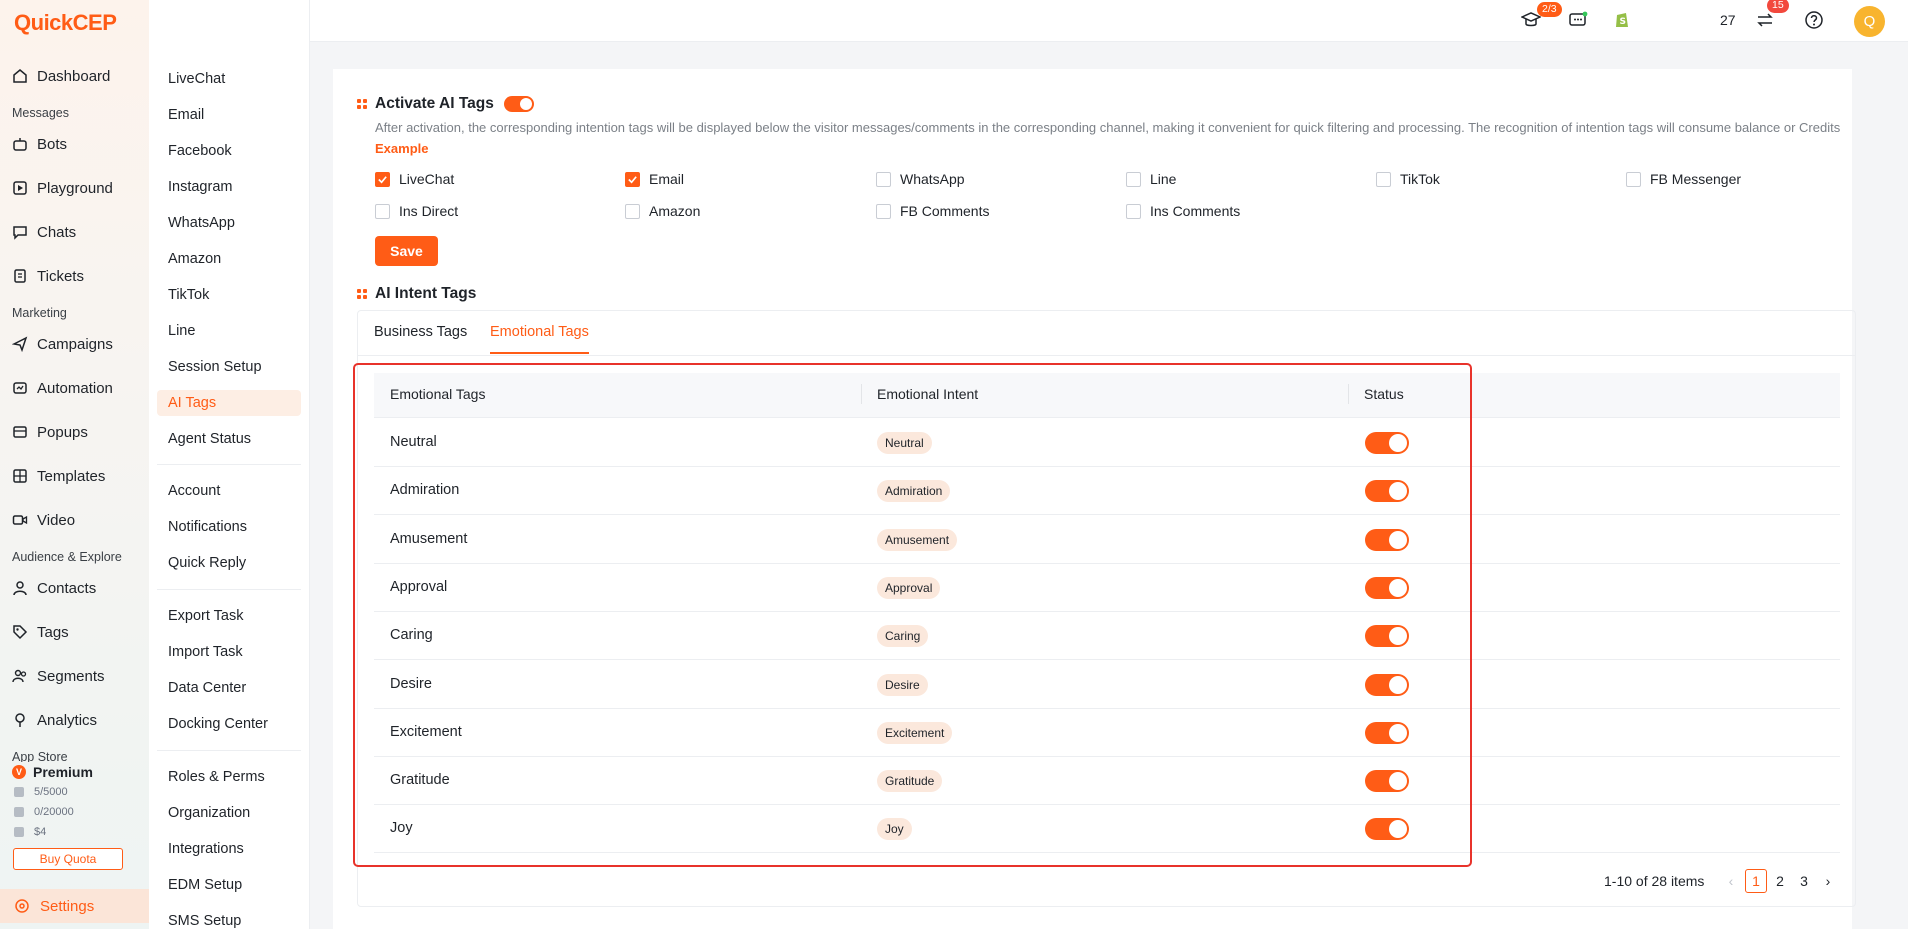 This screenshot has height=929, width=1908. What do you see at coordinates (1578, 20) in the screenshot?
I see `messages-icon` at bounding box center [1578, 20].